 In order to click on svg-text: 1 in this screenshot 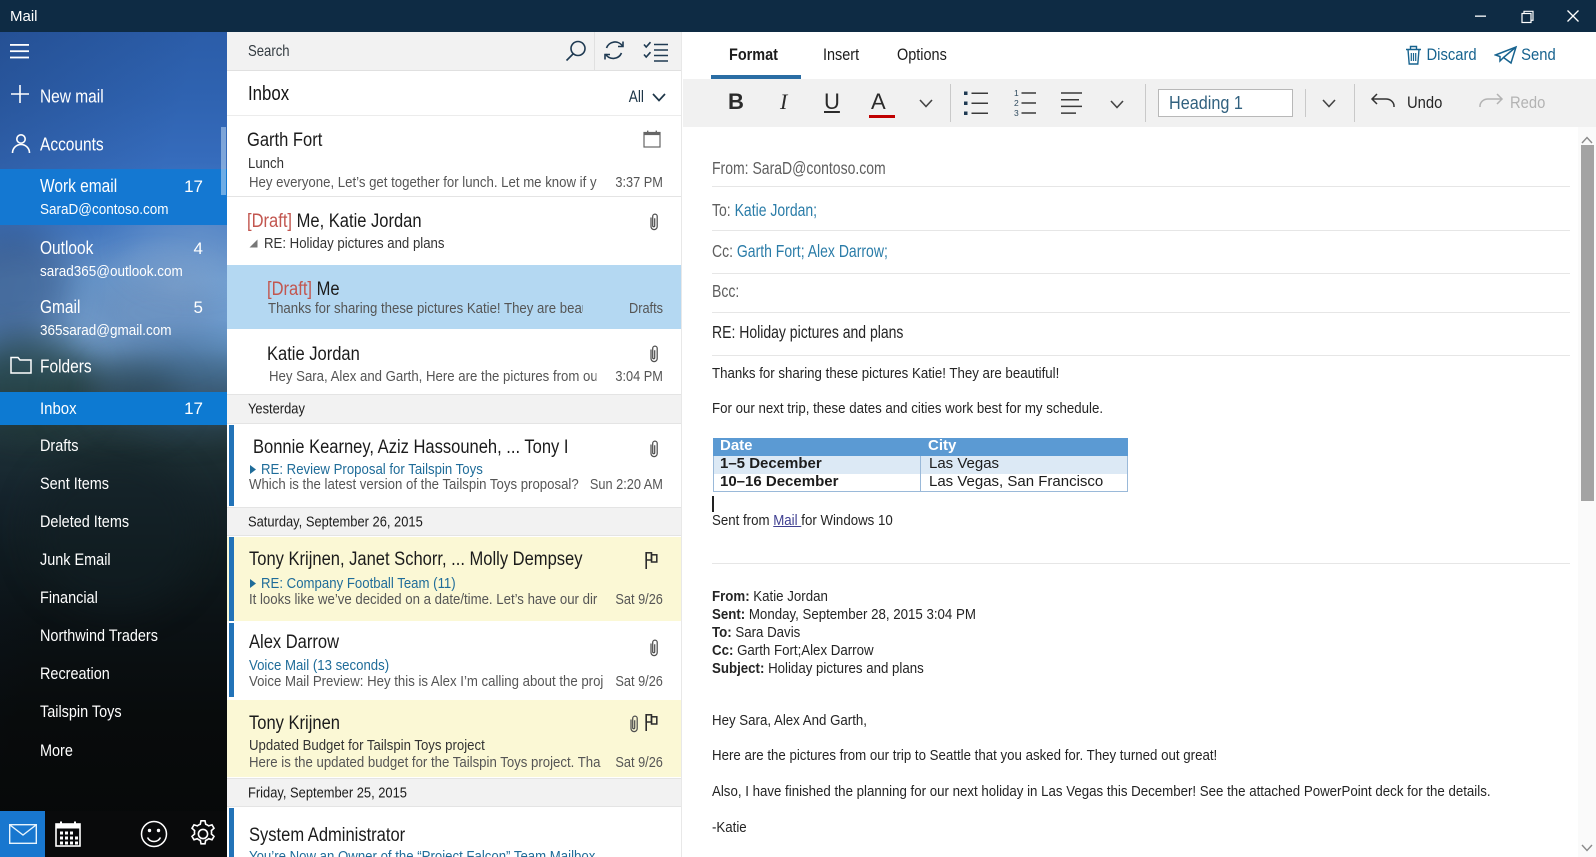, I will do `click(1016, 93)`.